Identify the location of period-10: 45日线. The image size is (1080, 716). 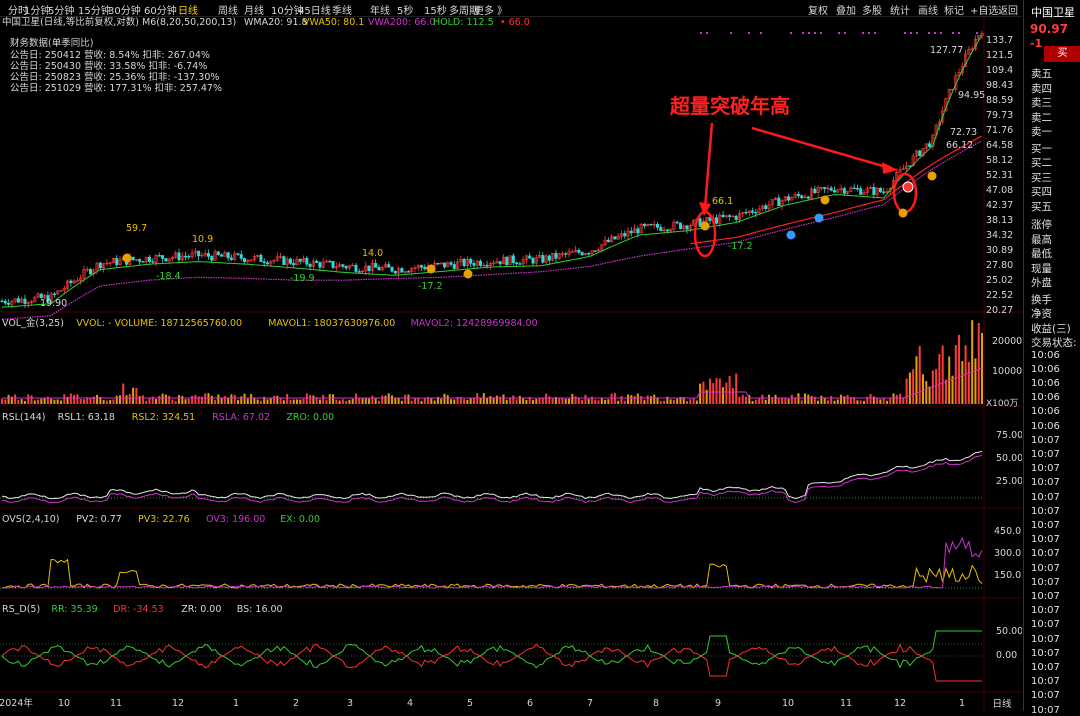
(314, 9).